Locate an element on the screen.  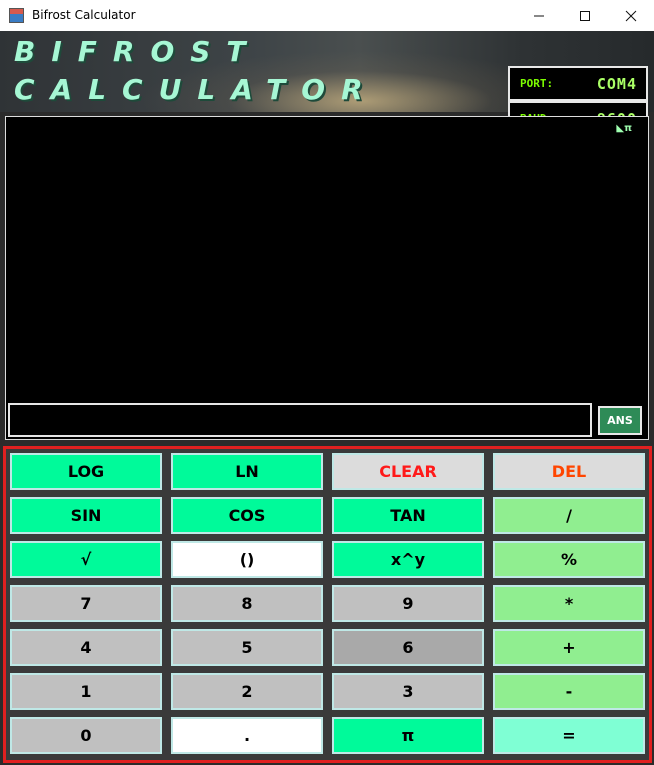
key-power-button: x^y is located at coordinates (408, 559).